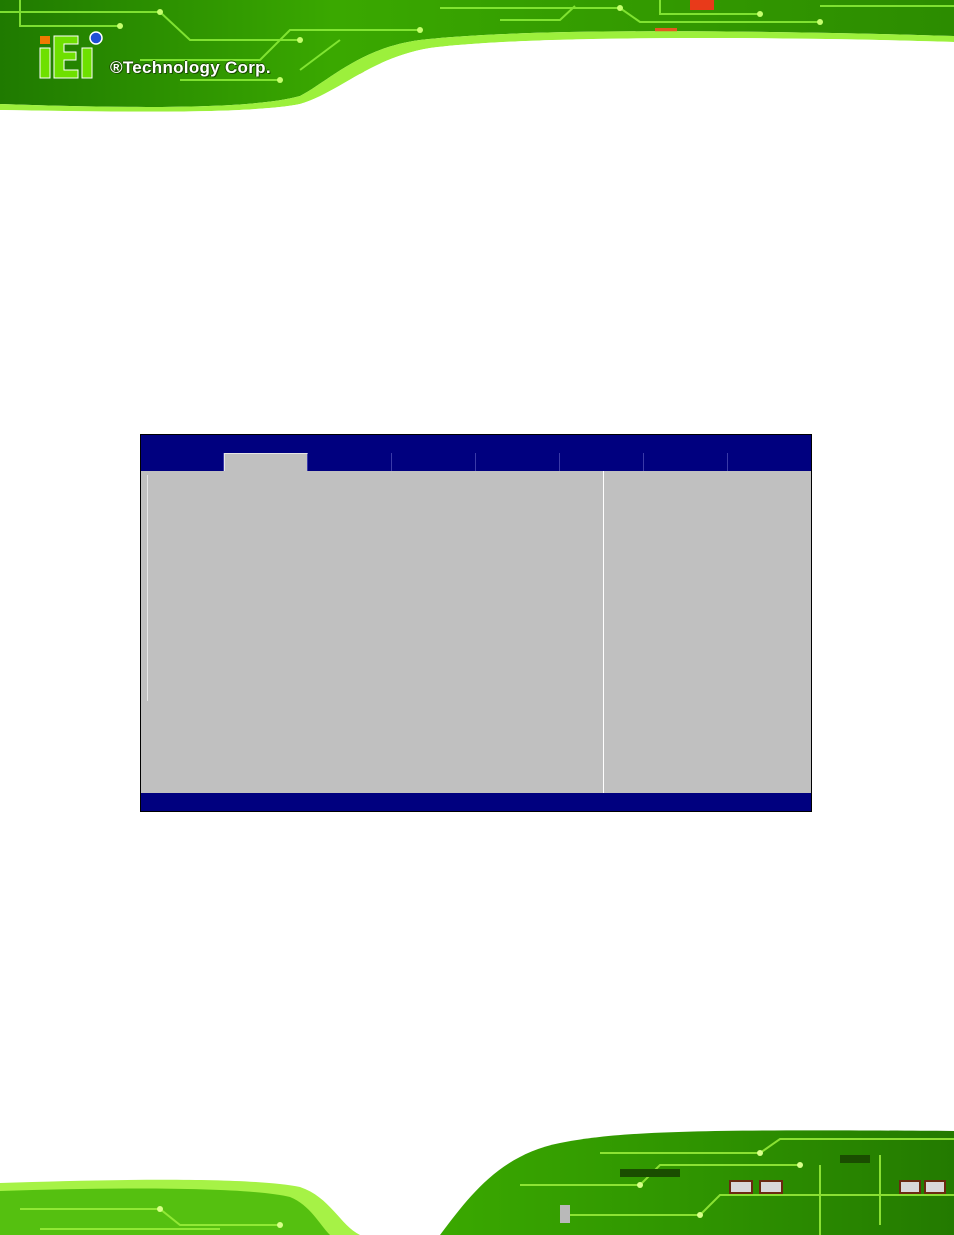 This screenshot has height=1235, width=954. I want to click on bios-help-panel, so click(707, 632).